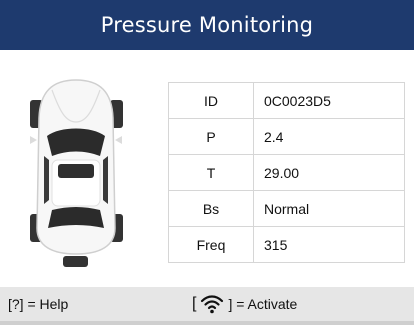 Image resolution: width=414 pixels, height=325 pixels. I want to click on footer-divider, so click(207, 323).